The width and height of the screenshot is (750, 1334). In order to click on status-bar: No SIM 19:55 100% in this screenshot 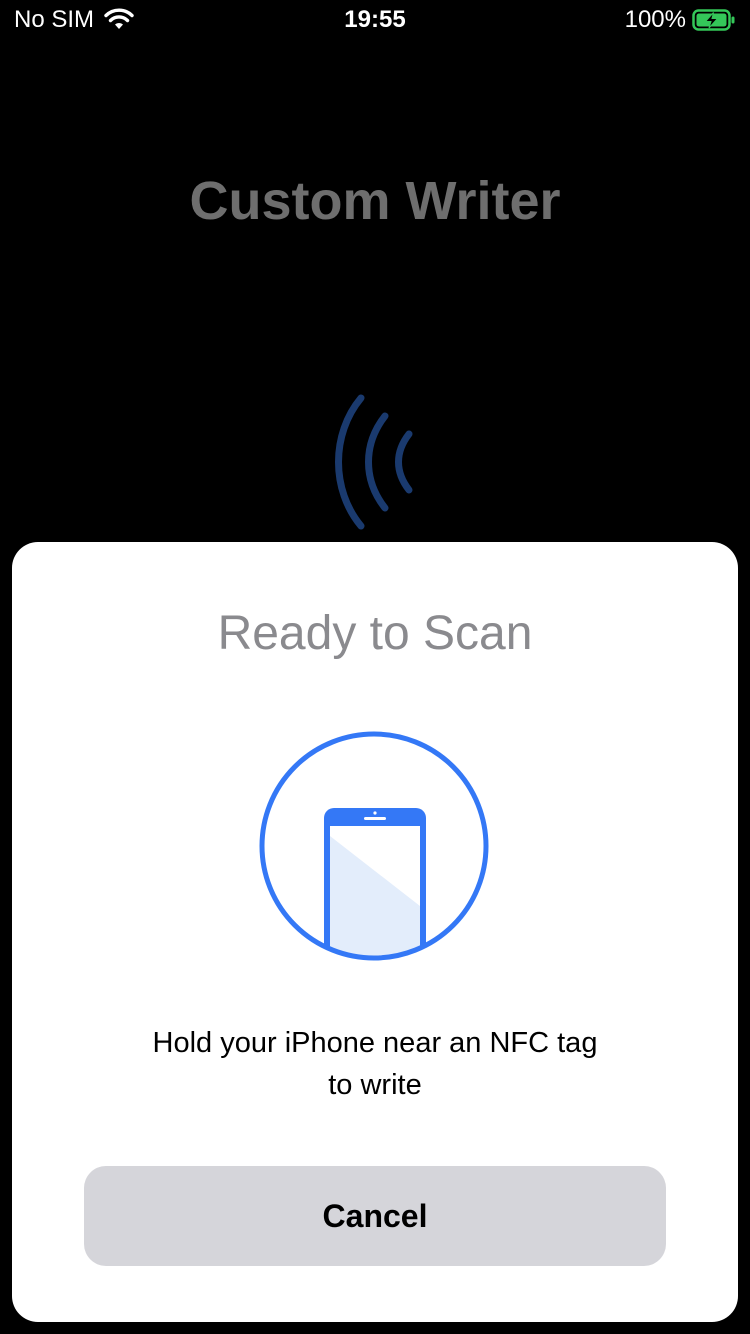, I will do `click(375, 20)`.